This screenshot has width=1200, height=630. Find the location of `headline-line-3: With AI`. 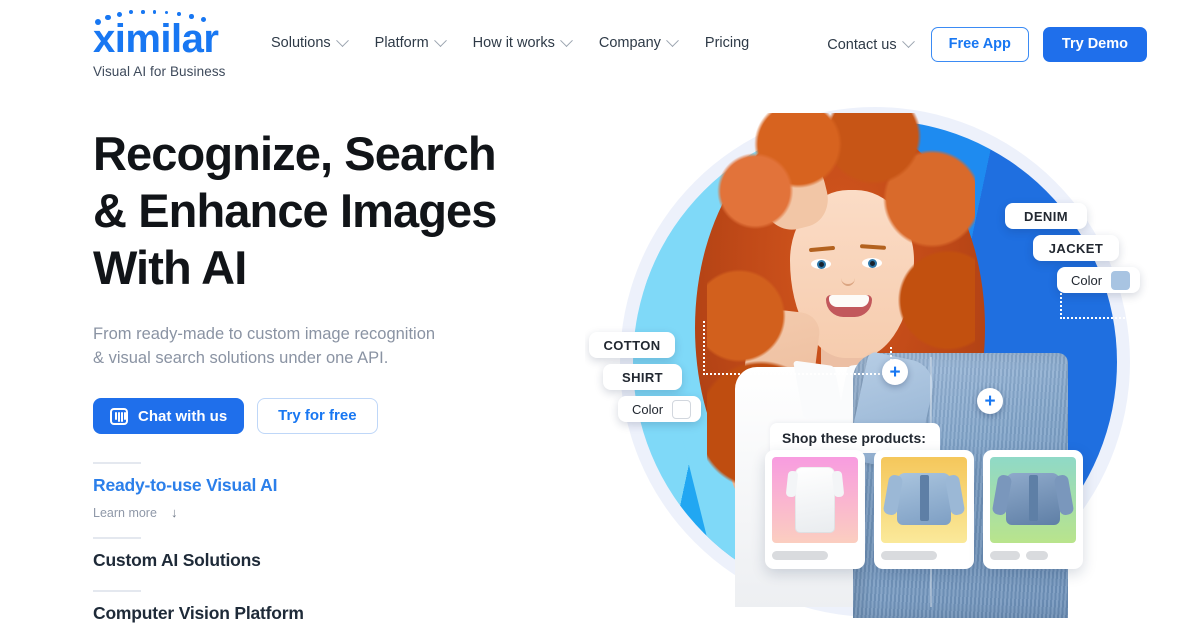

headline-line-3: With AI is located at coordinates (170, 267).